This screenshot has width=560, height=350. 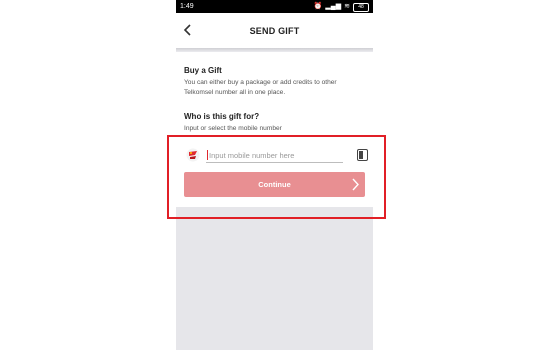 I want to click on mobile-number-input, so click(x=274, y=156).